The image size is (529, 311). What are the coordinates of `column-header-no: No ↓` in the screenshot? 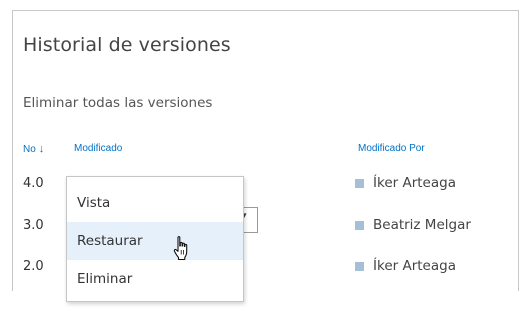 It's located at (33, 149).